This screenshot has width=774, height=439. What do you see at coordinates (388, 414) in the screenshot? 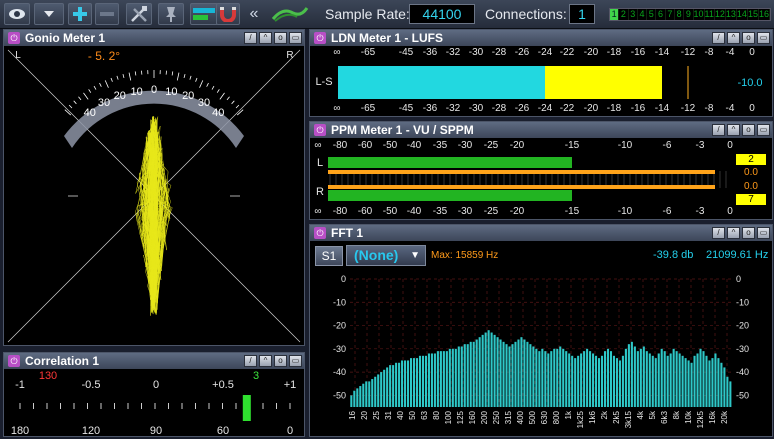
I see `fft-x-label: 31` at bounding box center [388, 414].